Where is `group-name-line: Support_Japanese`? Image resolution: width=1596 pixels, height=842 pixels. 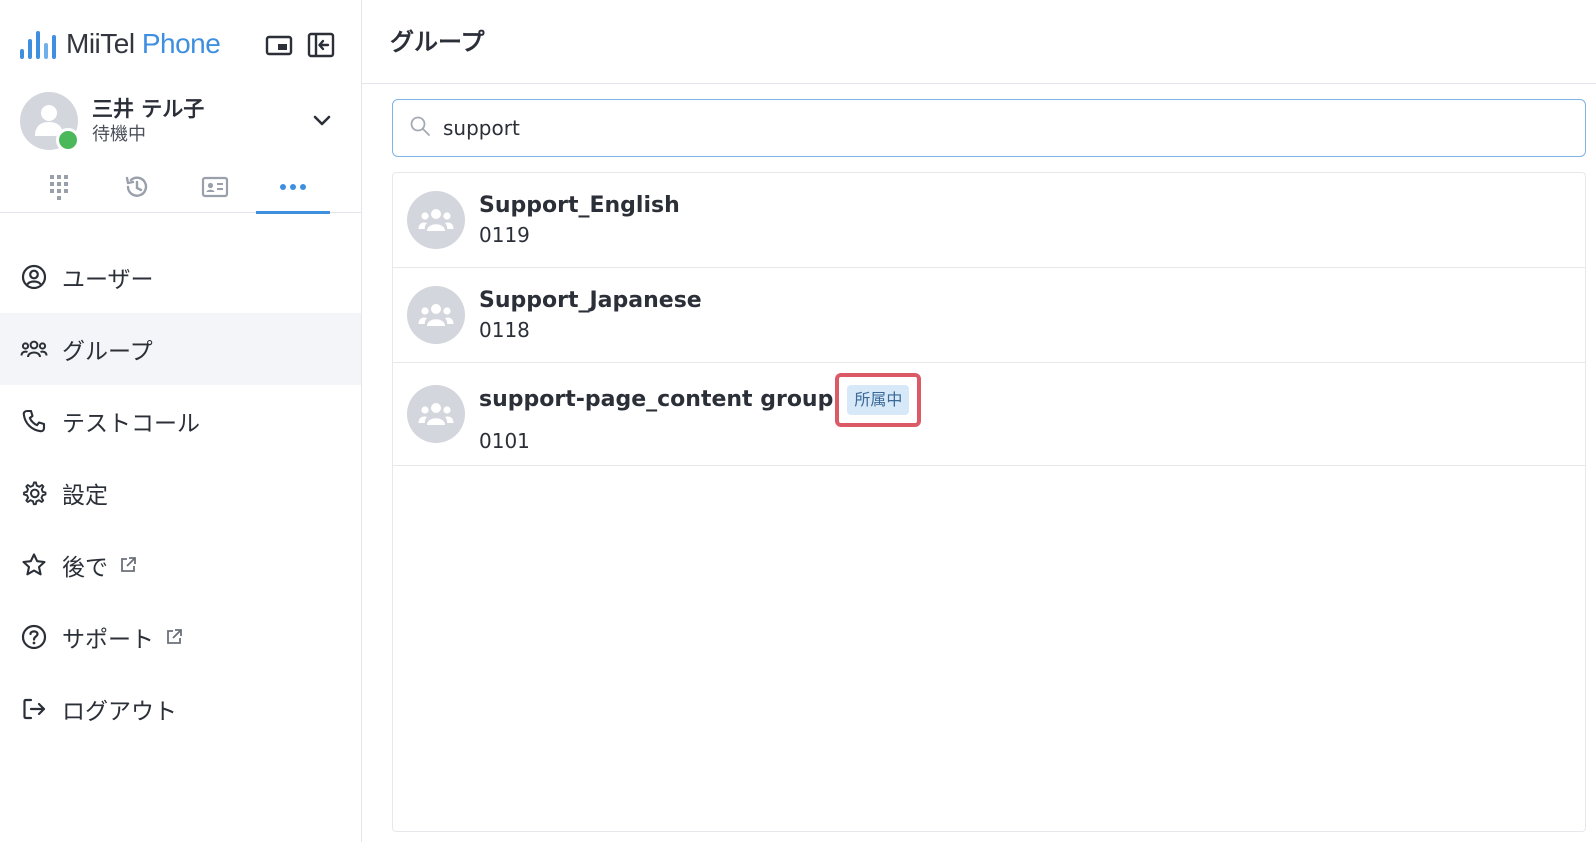 group-name-line: Support_Japanese is located at coordinates (590, 301).